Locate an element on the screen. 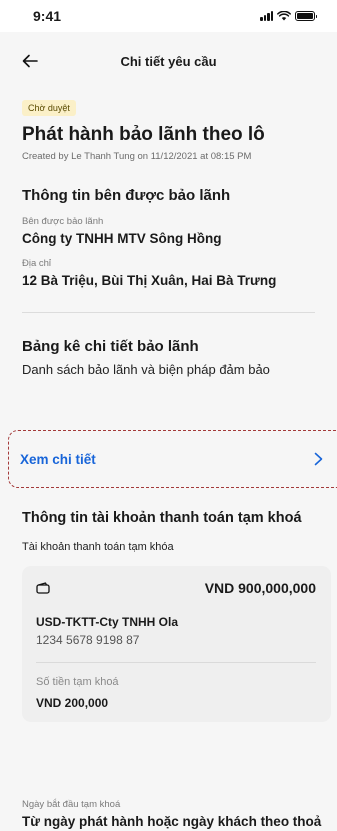 The image size is (337, 831). guarantee-list-description: Danh sách bảo lãnh và biện pháp đảm bảo is located at coordinates (146, 369).